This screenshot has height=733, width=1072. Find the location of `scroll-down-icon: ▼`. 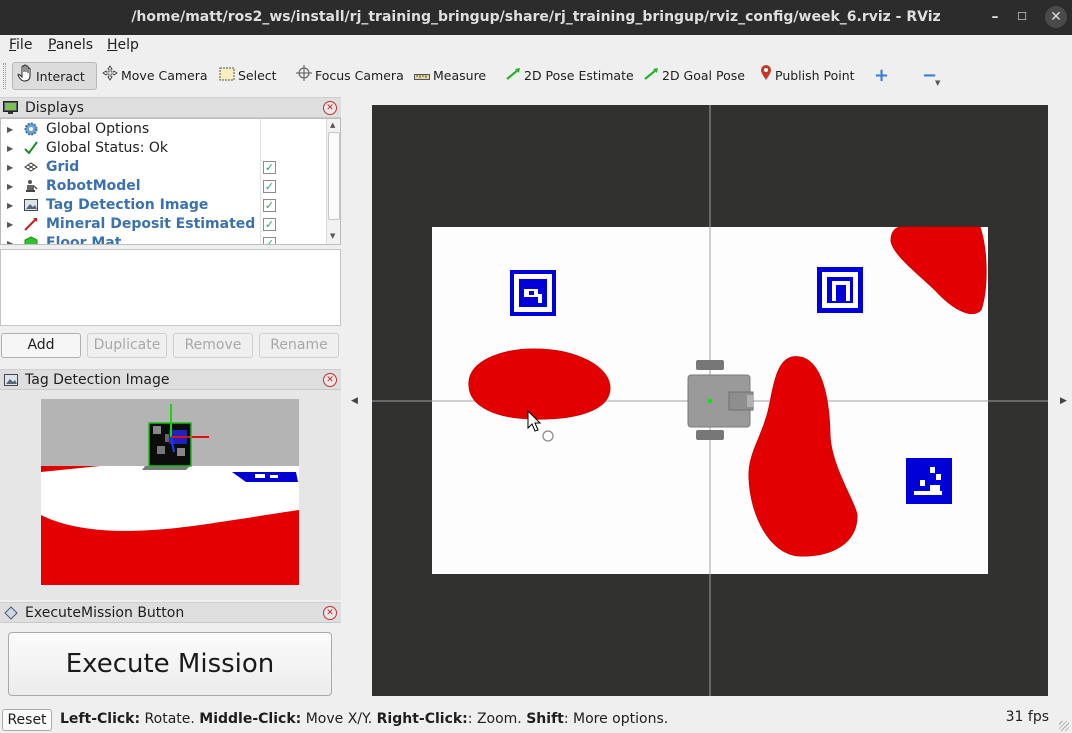

scroll-down-icon: ▼ is located at coordinates (332, 236).